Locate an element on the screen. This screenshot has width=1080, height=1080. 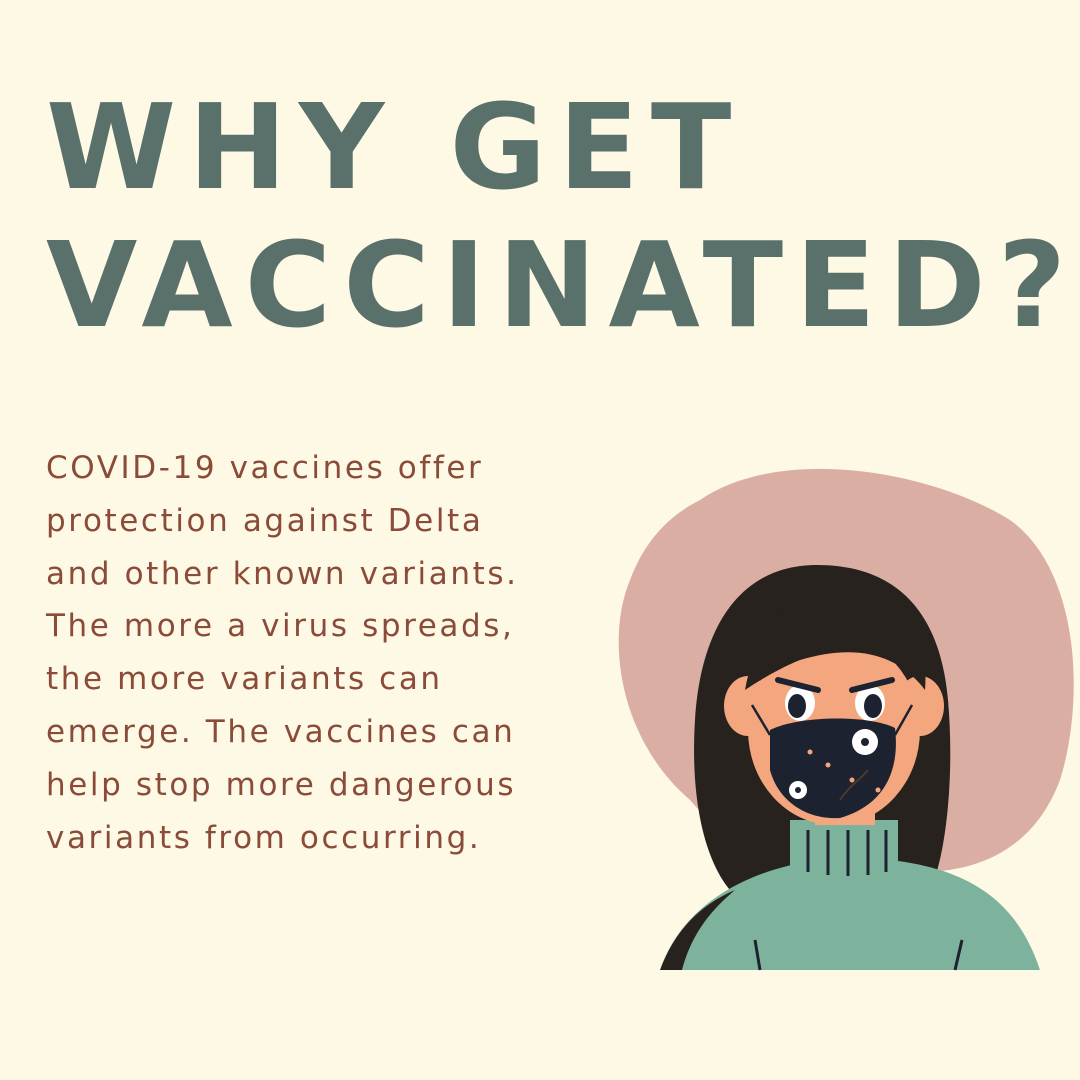
body-line-1: COVID-19 vaccines offer is located at coordinates (265, 468).